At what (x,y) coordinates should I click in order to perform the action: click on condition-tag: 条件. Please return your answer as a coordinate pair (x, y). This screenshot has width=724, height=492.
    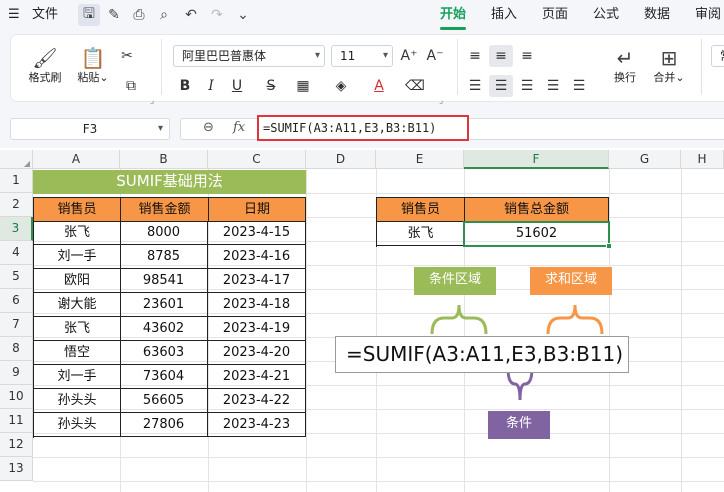
    Looking at the image, I should click on (519, 425).